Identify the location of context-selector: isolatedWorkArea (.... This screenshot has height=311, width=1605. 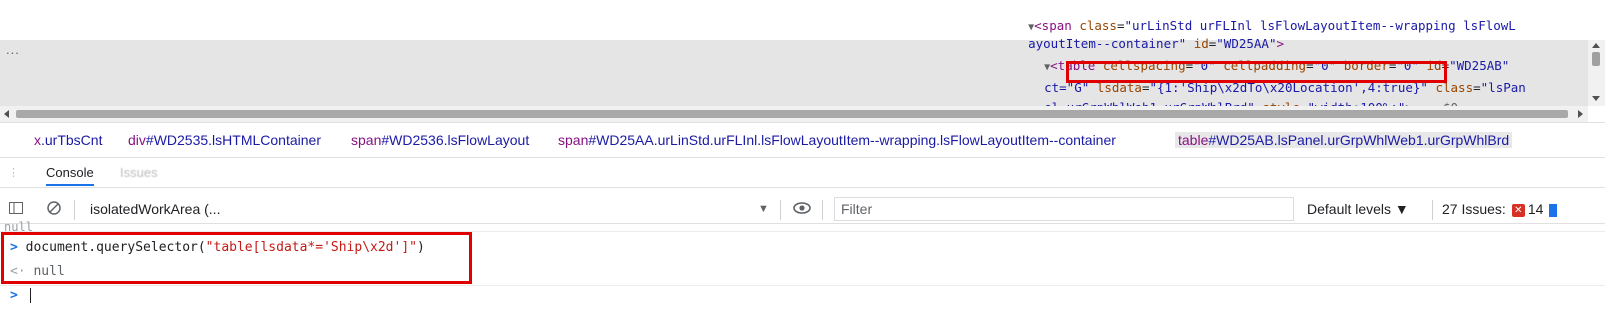
(155, 209).